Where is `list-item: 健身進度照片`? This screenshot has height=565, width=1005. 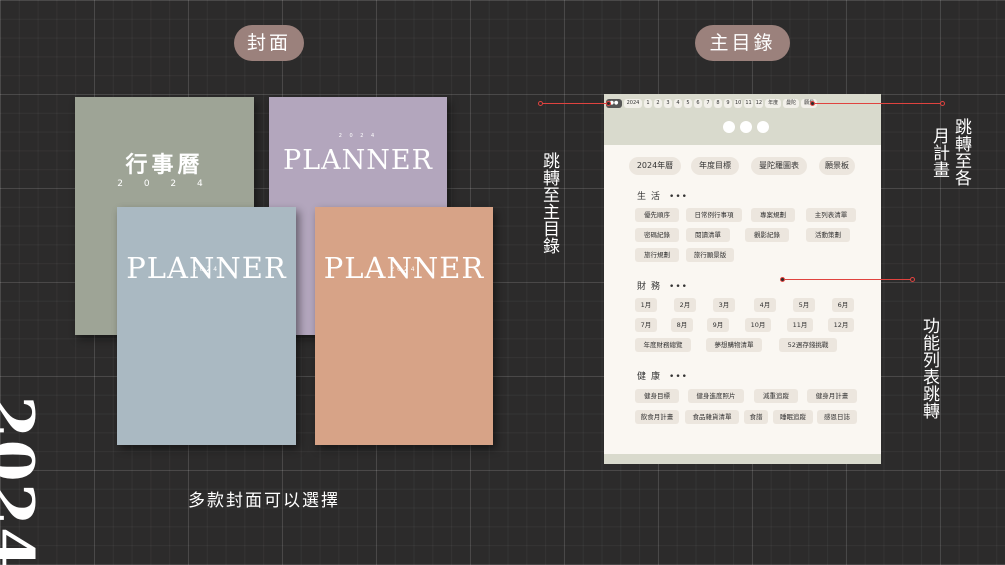 list-item: 健身進度照片 is located at coordinates (716, 396).